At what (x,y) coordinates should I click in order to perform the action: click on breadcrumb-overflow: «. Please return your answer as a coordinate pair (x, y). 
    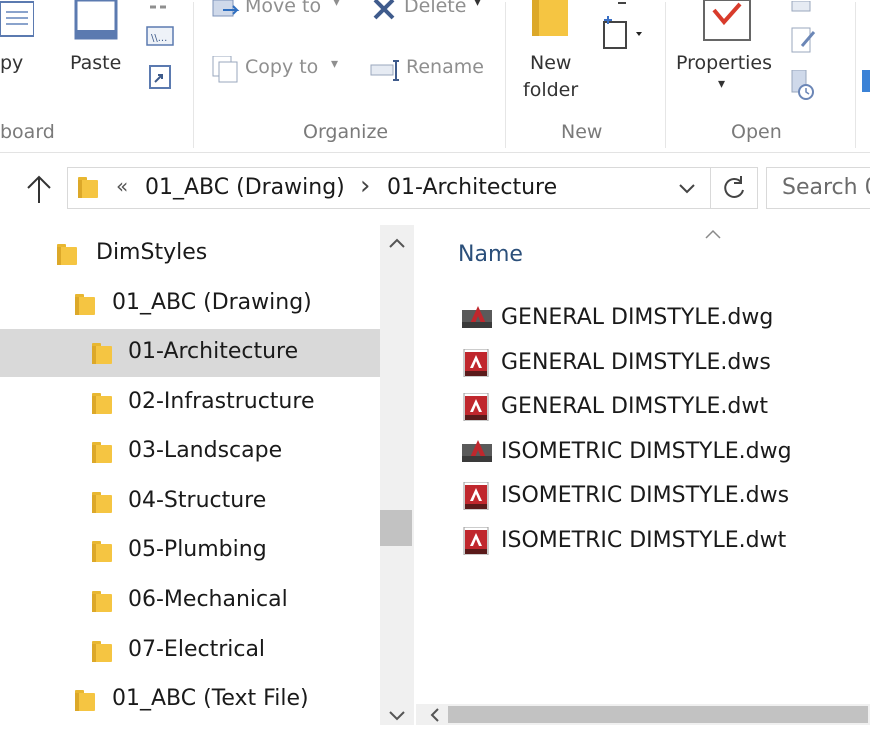
    Looking at the image, I should click on (122, 186).